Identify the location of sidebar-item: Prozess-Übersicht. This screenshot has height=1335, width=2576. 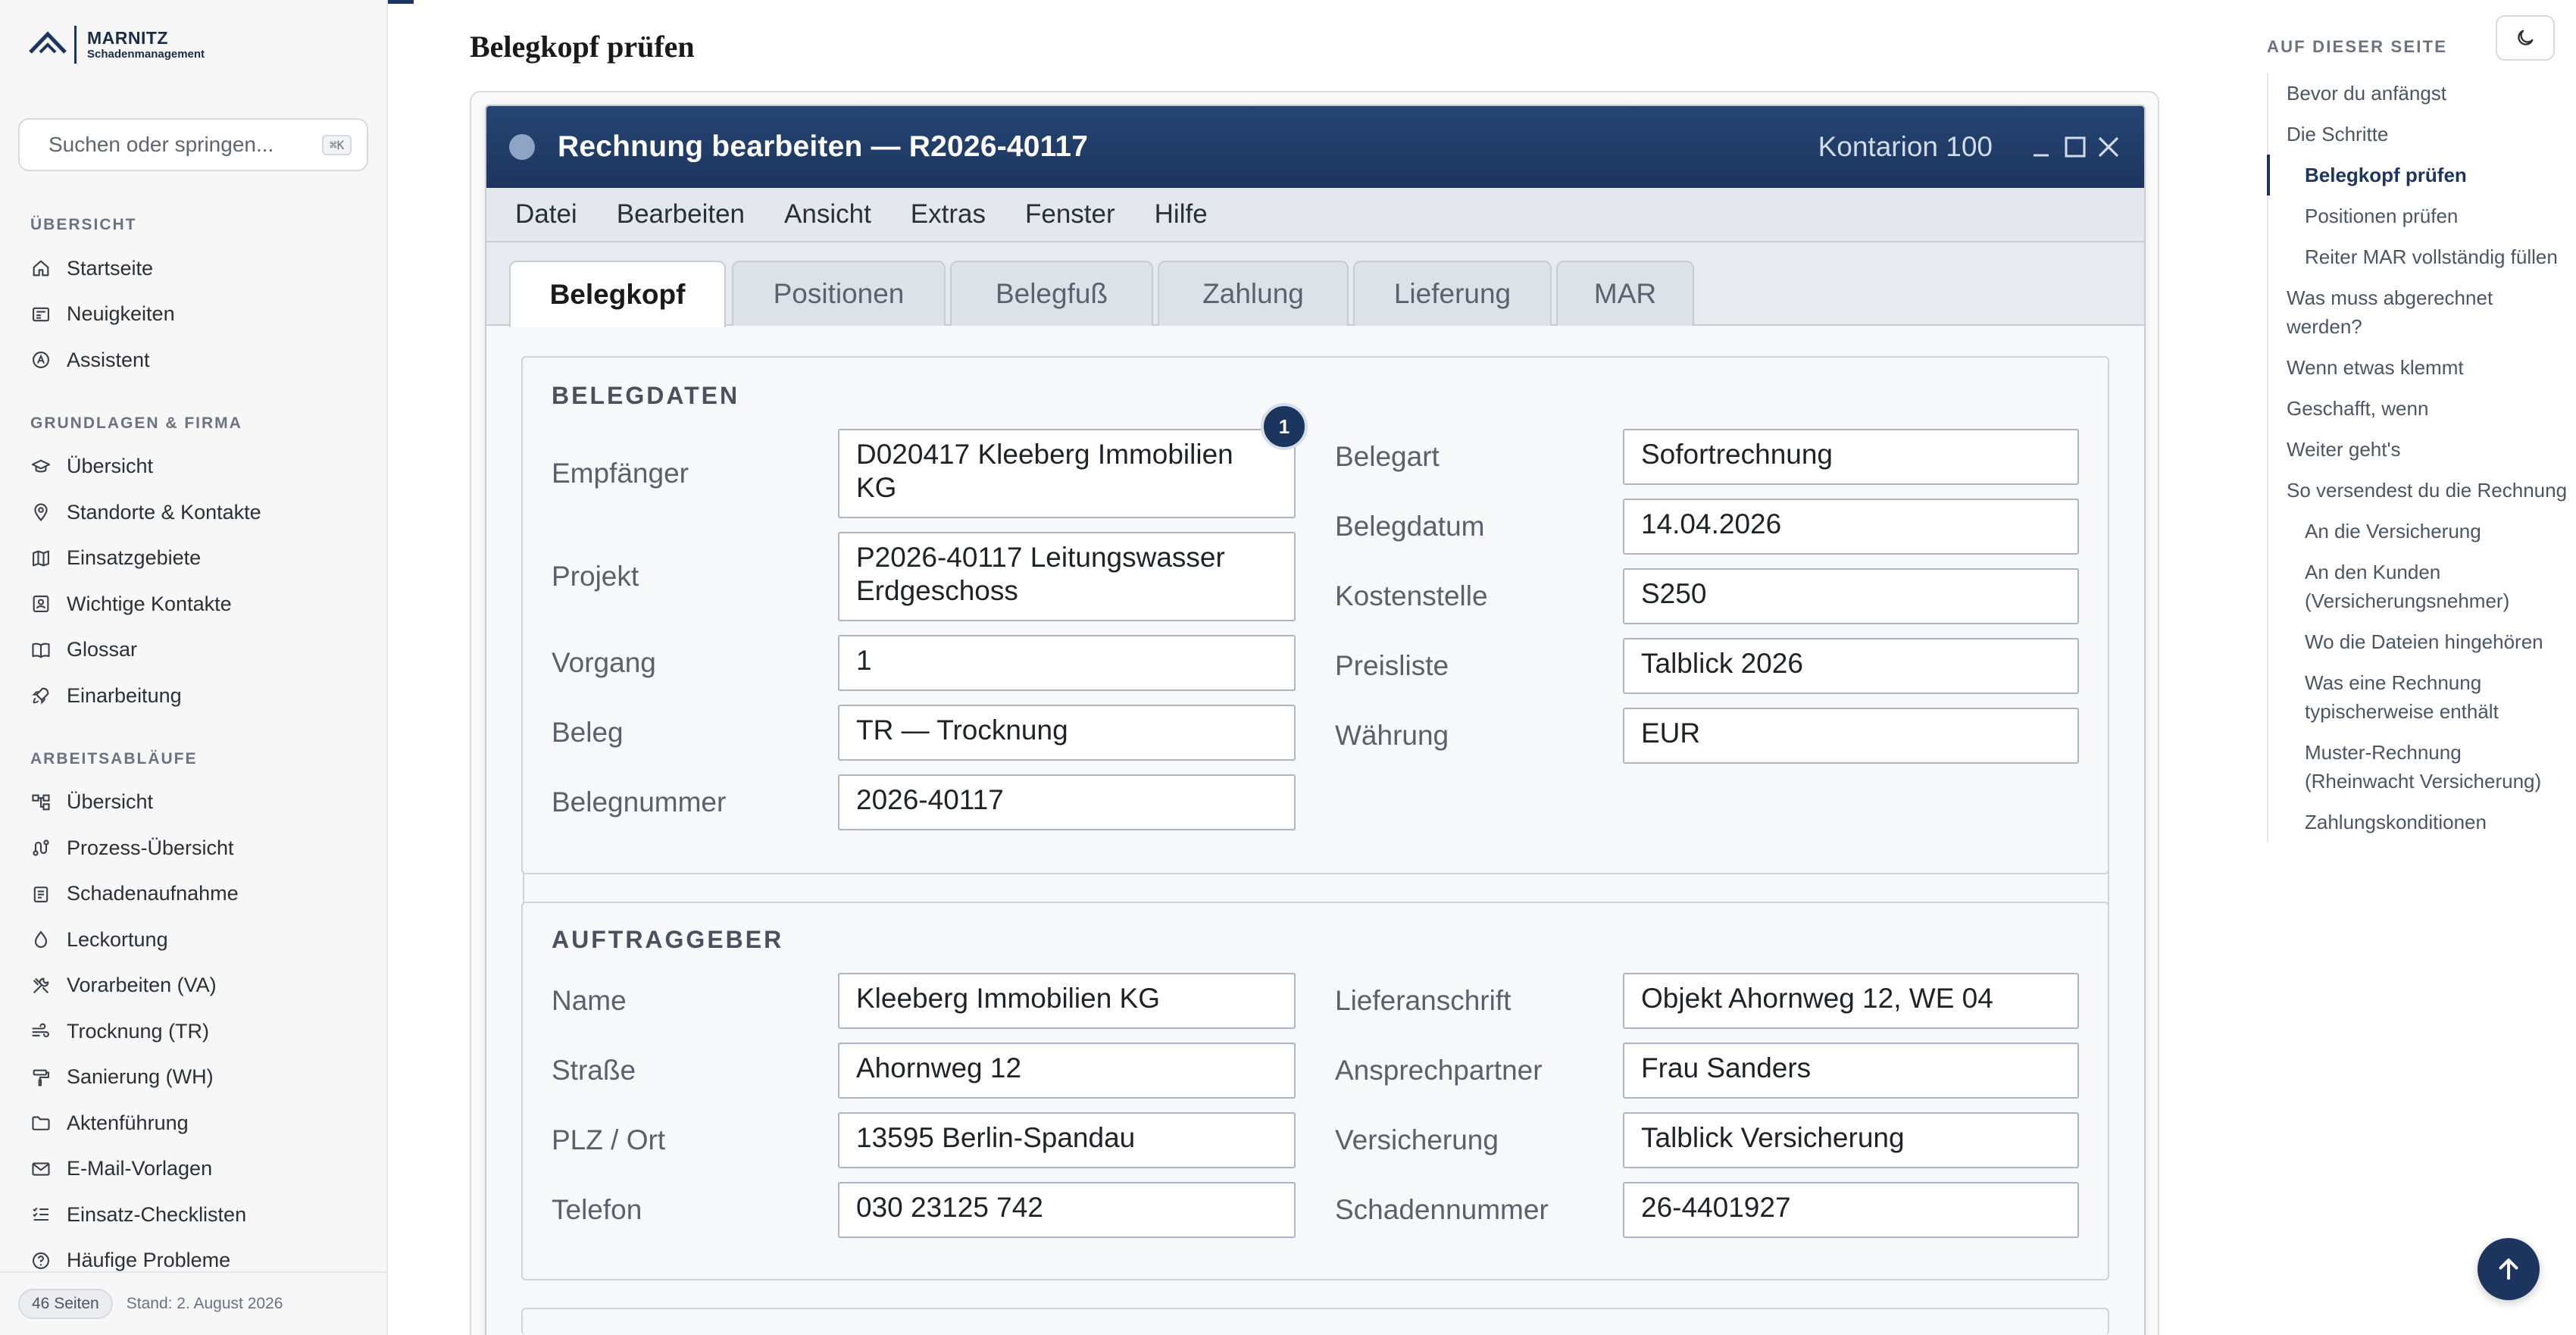
(193, 848).